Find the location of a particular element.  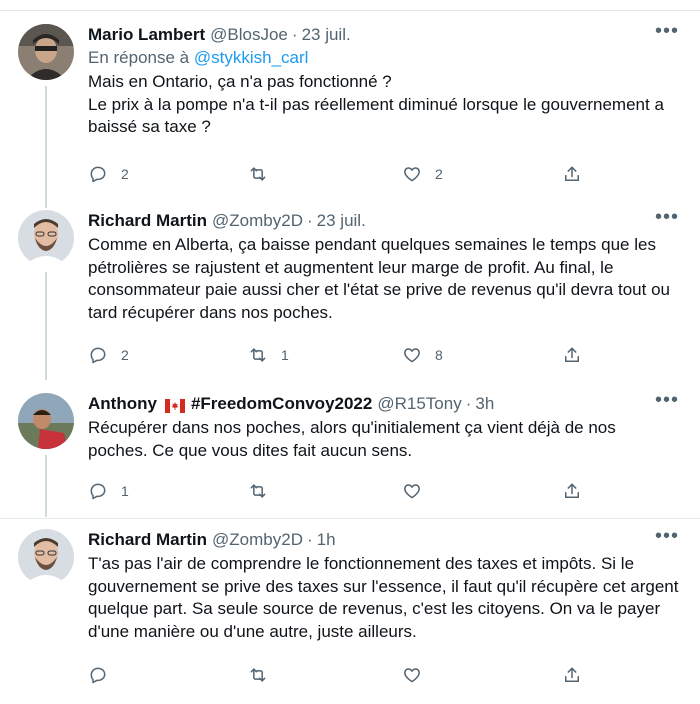

tweet-actions: 2 2 is located at coordinates (385, 174).